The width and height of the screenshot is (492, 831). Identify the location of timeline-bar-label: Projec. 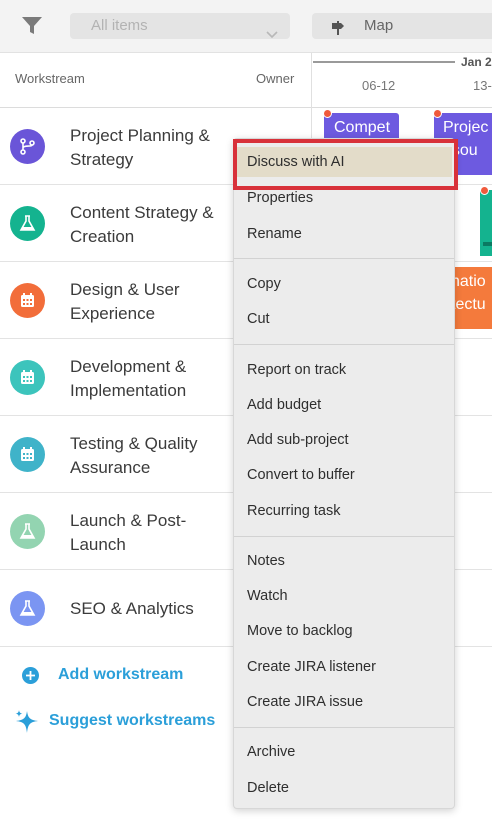
(466, 127).